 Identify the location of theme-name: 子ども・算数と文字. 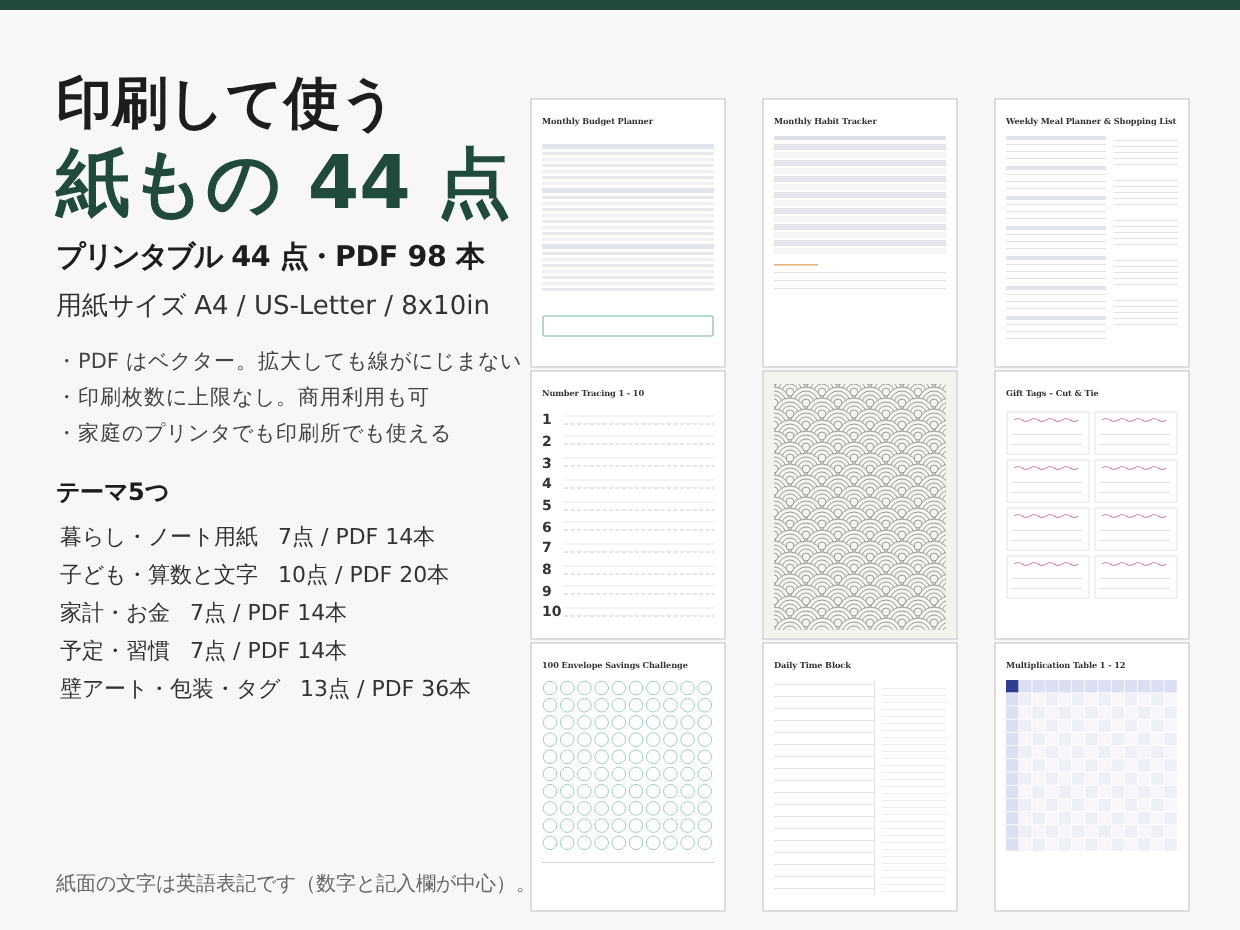
(159, 575).